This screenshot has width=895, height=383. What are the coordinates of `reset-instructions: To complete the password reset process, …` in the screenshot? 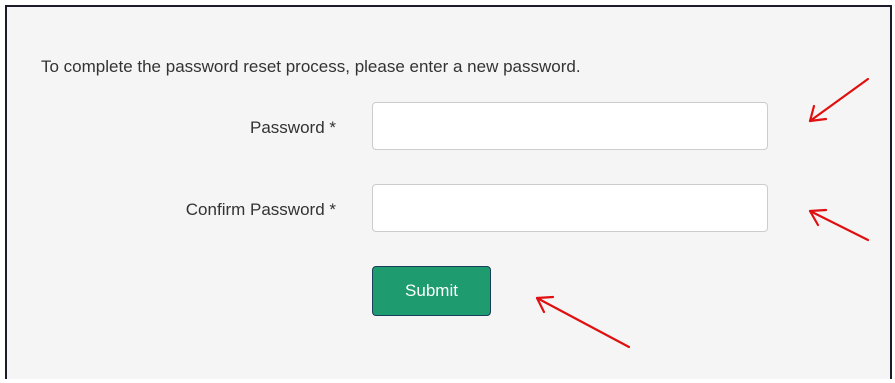 It's located at (311, 66).